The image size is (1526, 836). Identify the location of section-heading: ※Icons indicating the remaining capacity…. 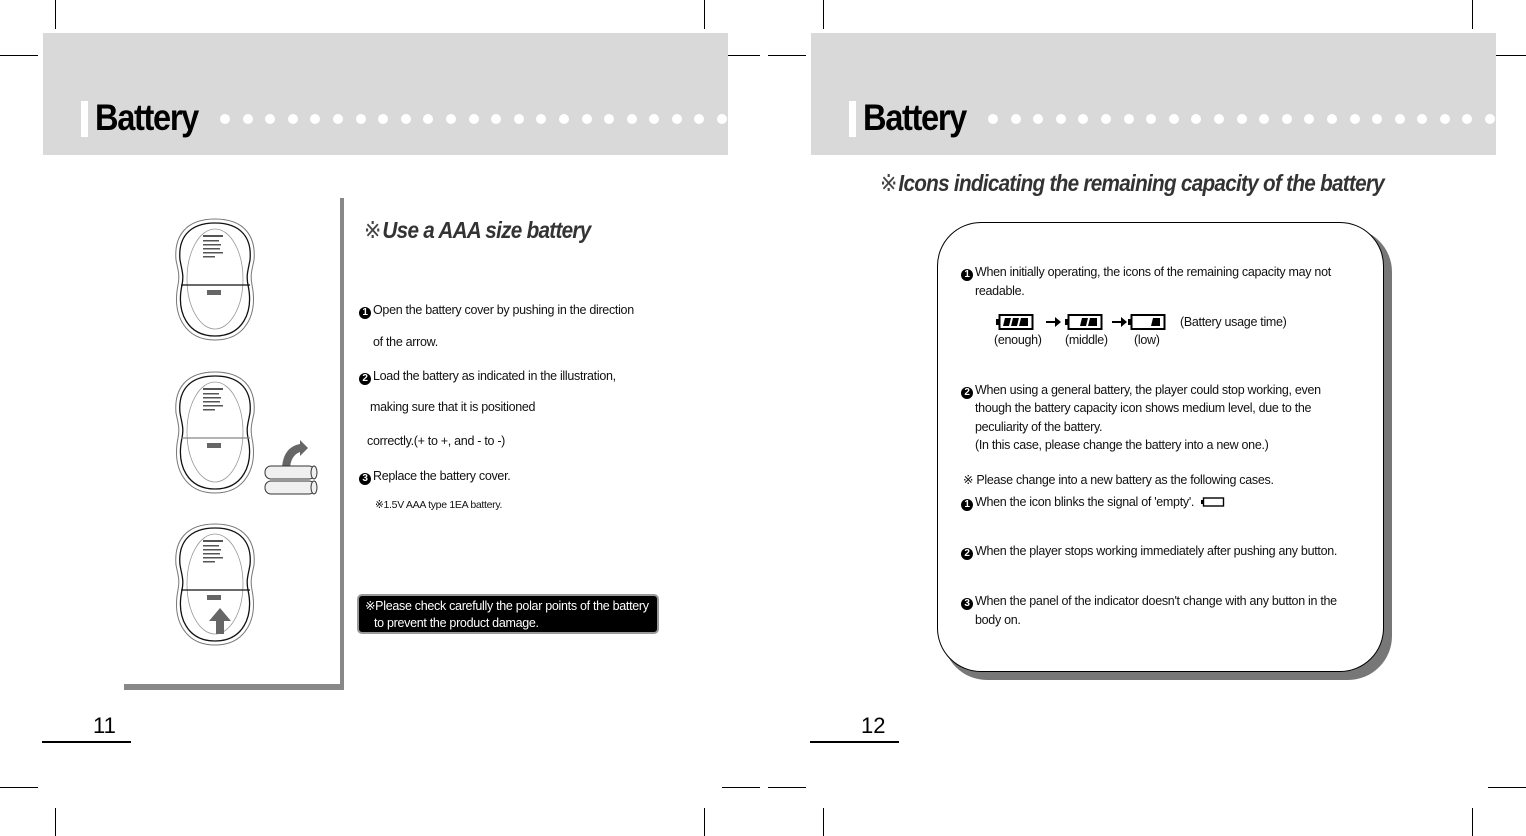
(1132, 183).